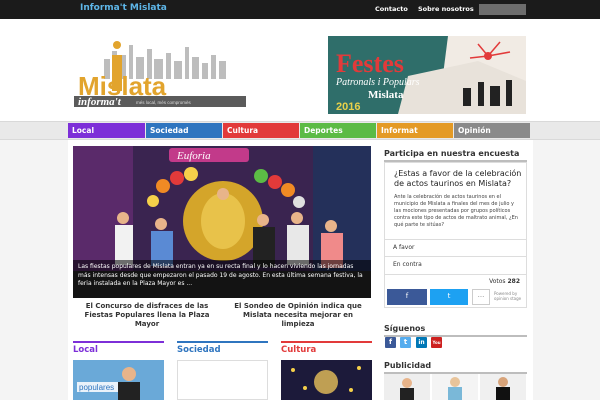  What do you see at coordinates (492, 130) in the screenshot?
I see `nav-opinion: Opinión` at bounding box center [492, 130].